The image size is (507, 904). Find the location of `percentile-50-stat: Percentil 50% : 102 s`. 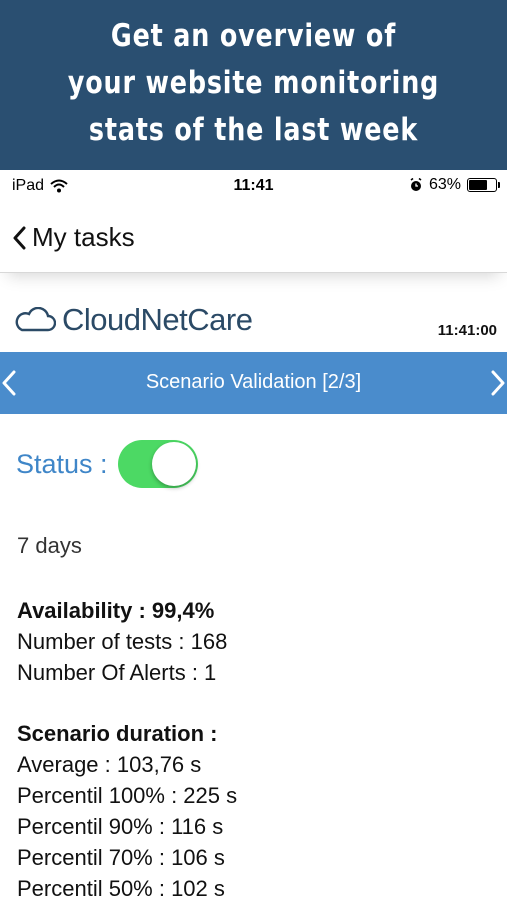

percentile-50-stat: Percentil 50% : 102 s is located at coordinates (121, 888).